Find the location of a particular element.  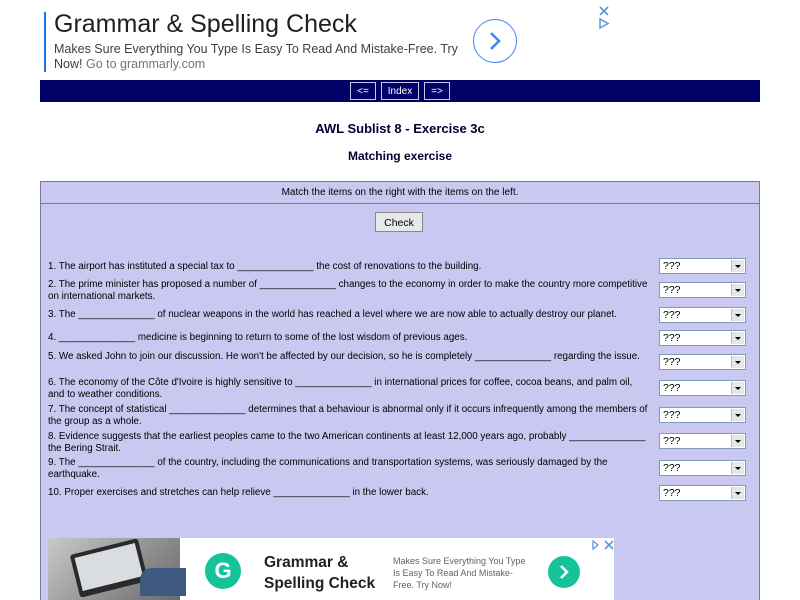

answer-select-6: ??? is located at coordinates (702, 388).